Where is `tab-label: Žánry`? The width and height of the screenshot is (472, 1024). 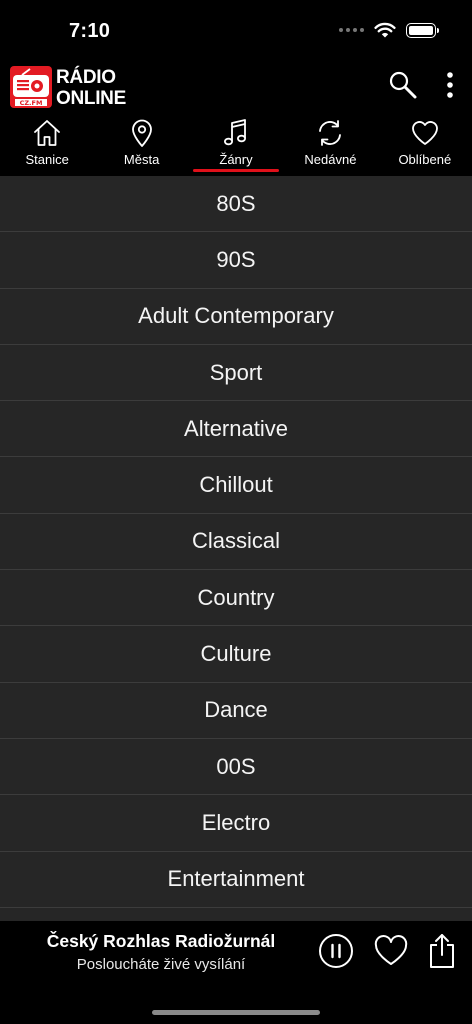 tab-label: Žánry is located at coordinates (236, 159).